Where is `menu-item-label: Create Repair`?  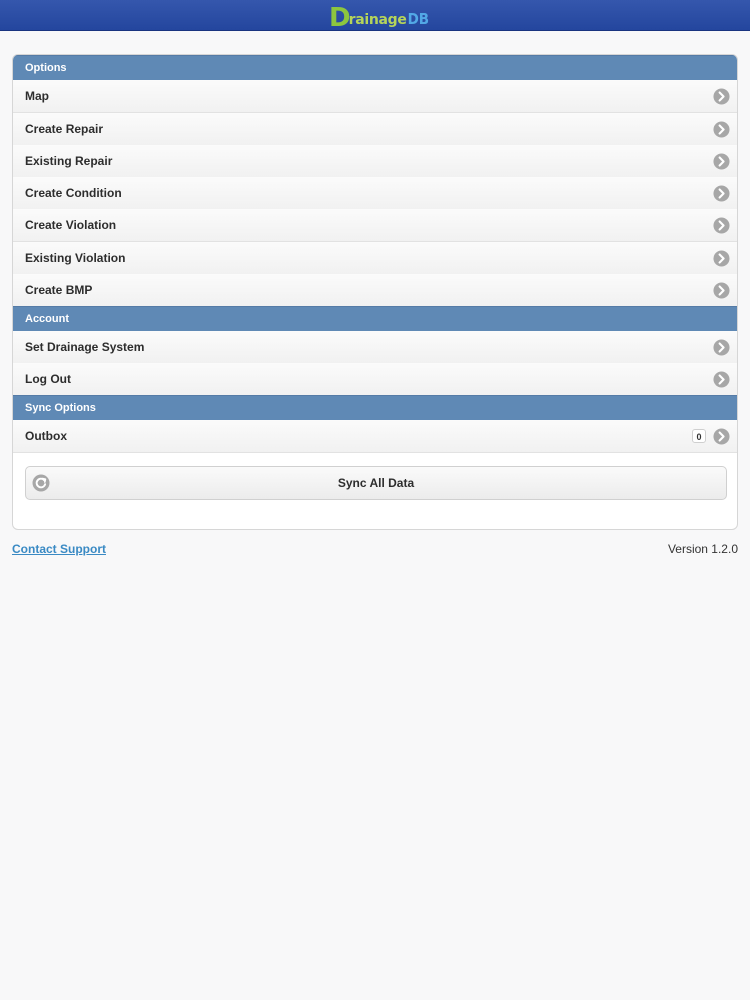 menu-item-label: Create Repair is located at coordinates (64, 129).